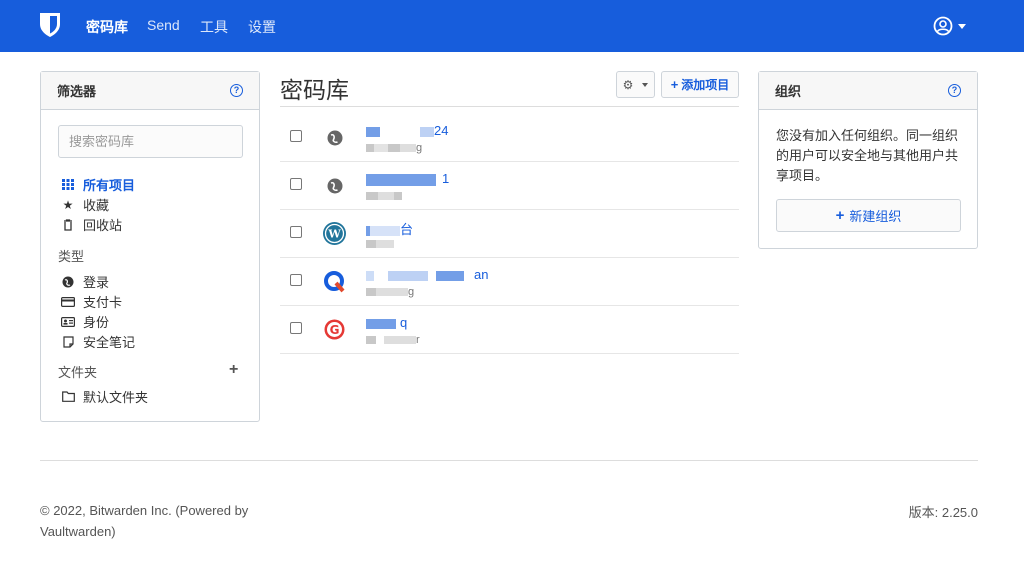 The width and height of the screenshot is (1024, 587). I want to click on organizations-header: 组织 ?, so click(868, 91).